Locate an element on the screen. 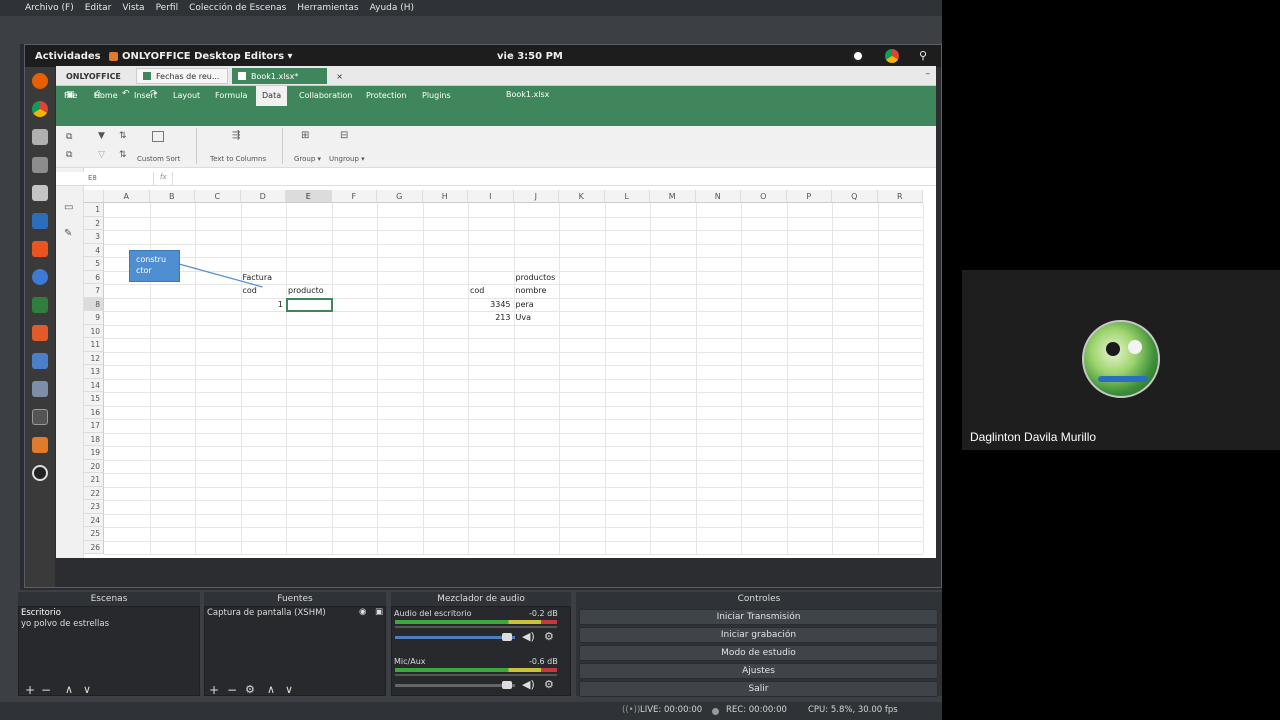 The image size is (1280, 720). cube-icon is located at coordinates (40, 361).